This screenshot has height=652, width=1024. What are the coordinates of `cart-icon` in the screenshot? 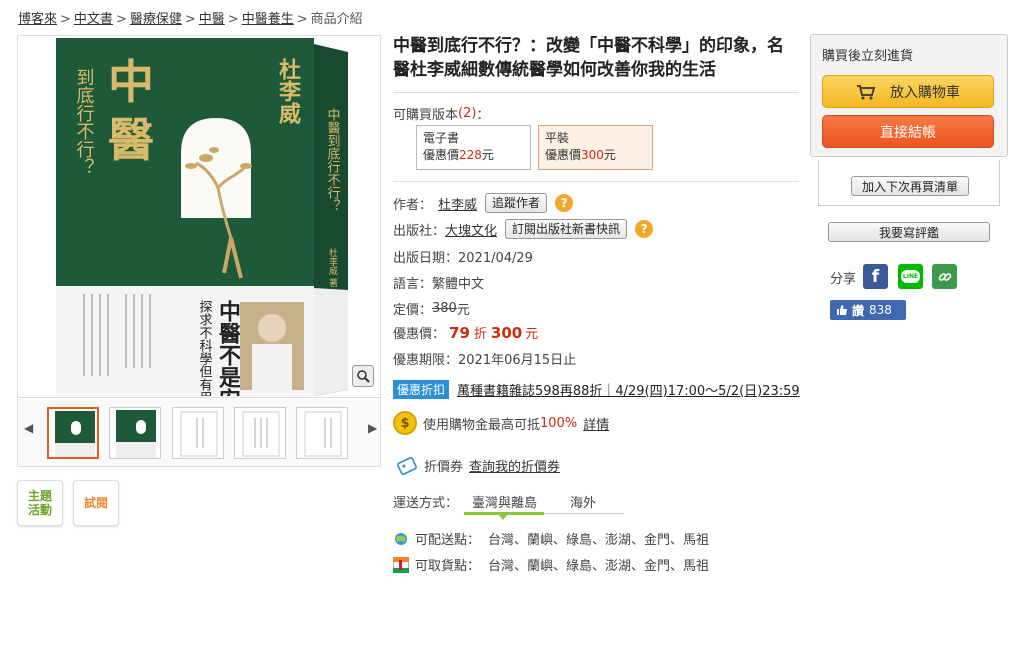 It's located at (866, 91).